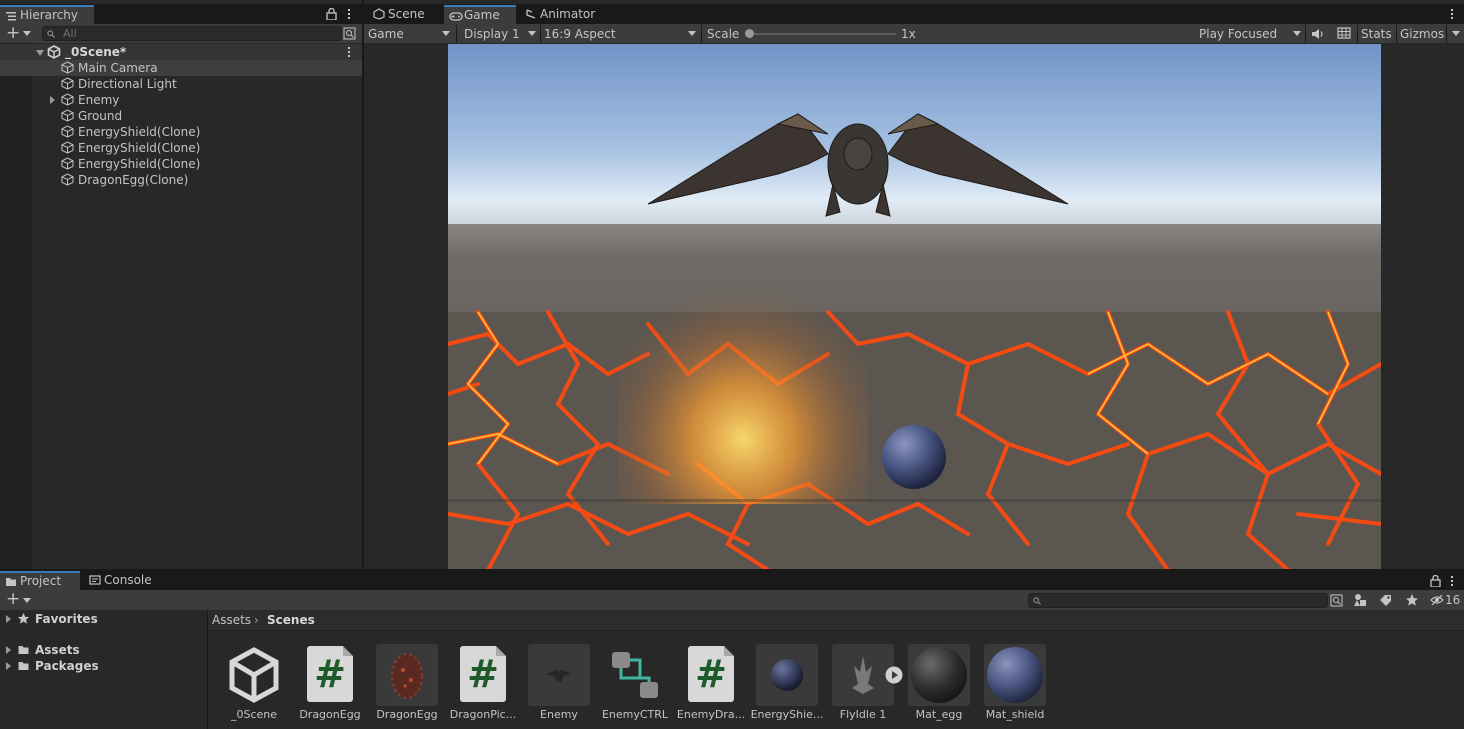  I want to click on scene-tab-icon, so click(379, 14).